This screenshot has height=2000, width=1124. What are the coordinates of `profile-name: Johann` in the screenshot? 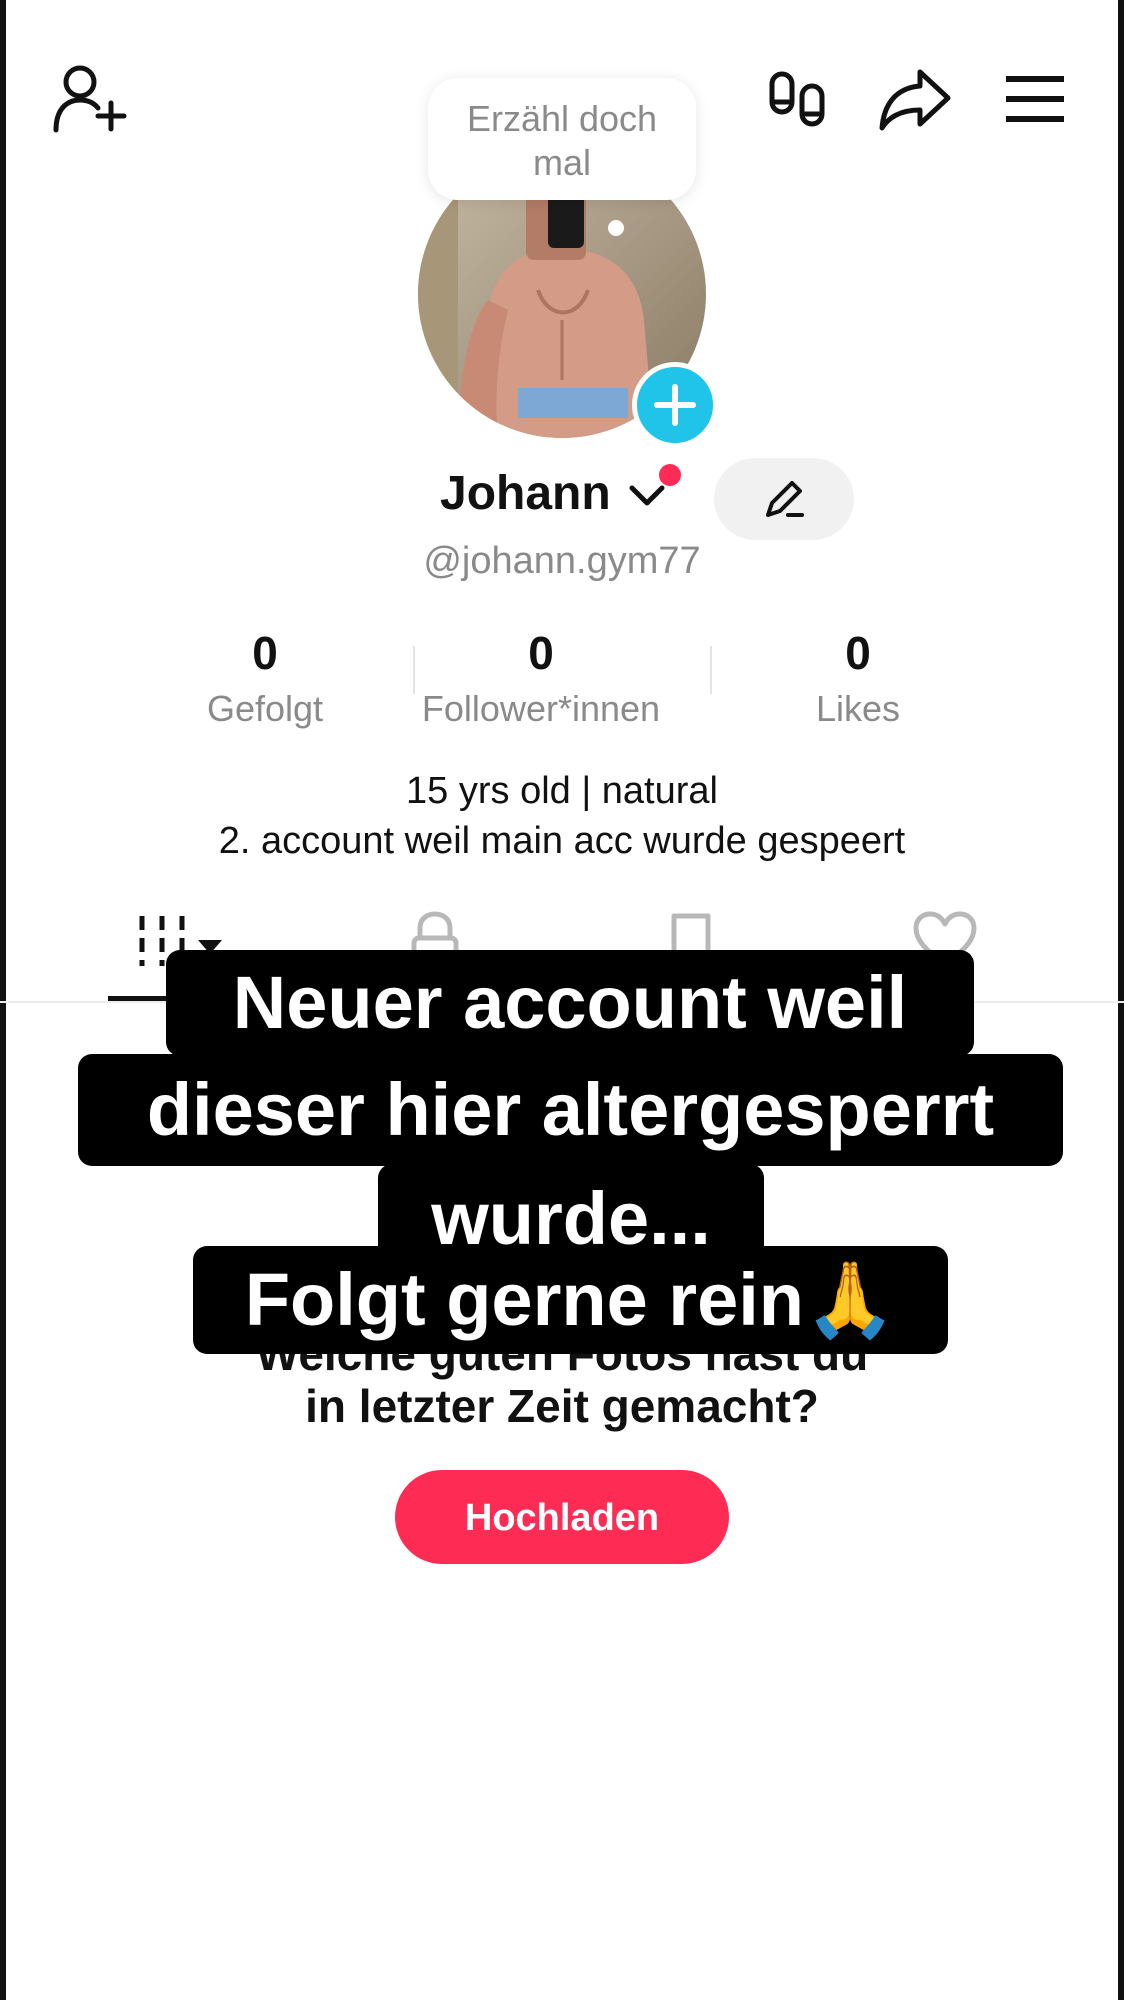 It's located at (525, 493).